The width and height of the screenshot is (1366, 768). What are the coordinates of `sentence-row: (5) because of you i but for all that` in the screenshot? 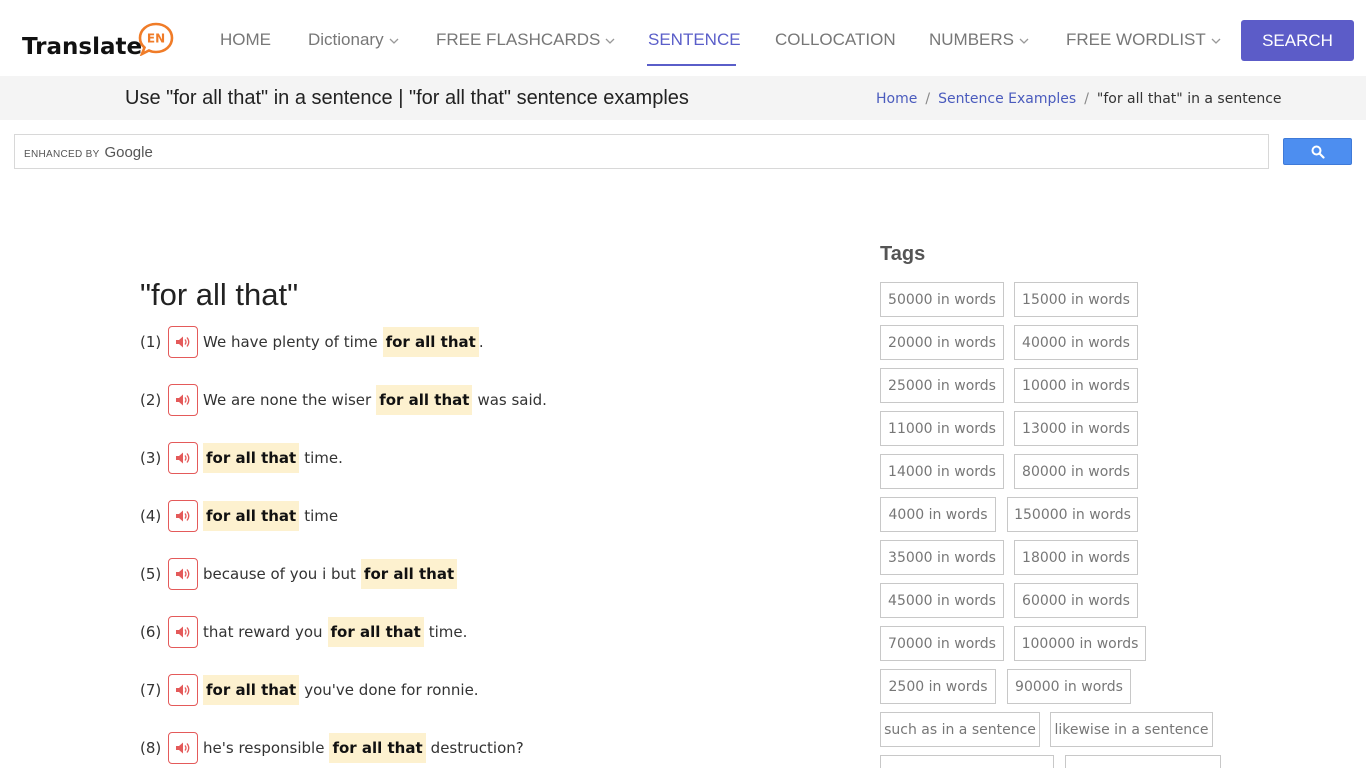 It's located at (300, 574).